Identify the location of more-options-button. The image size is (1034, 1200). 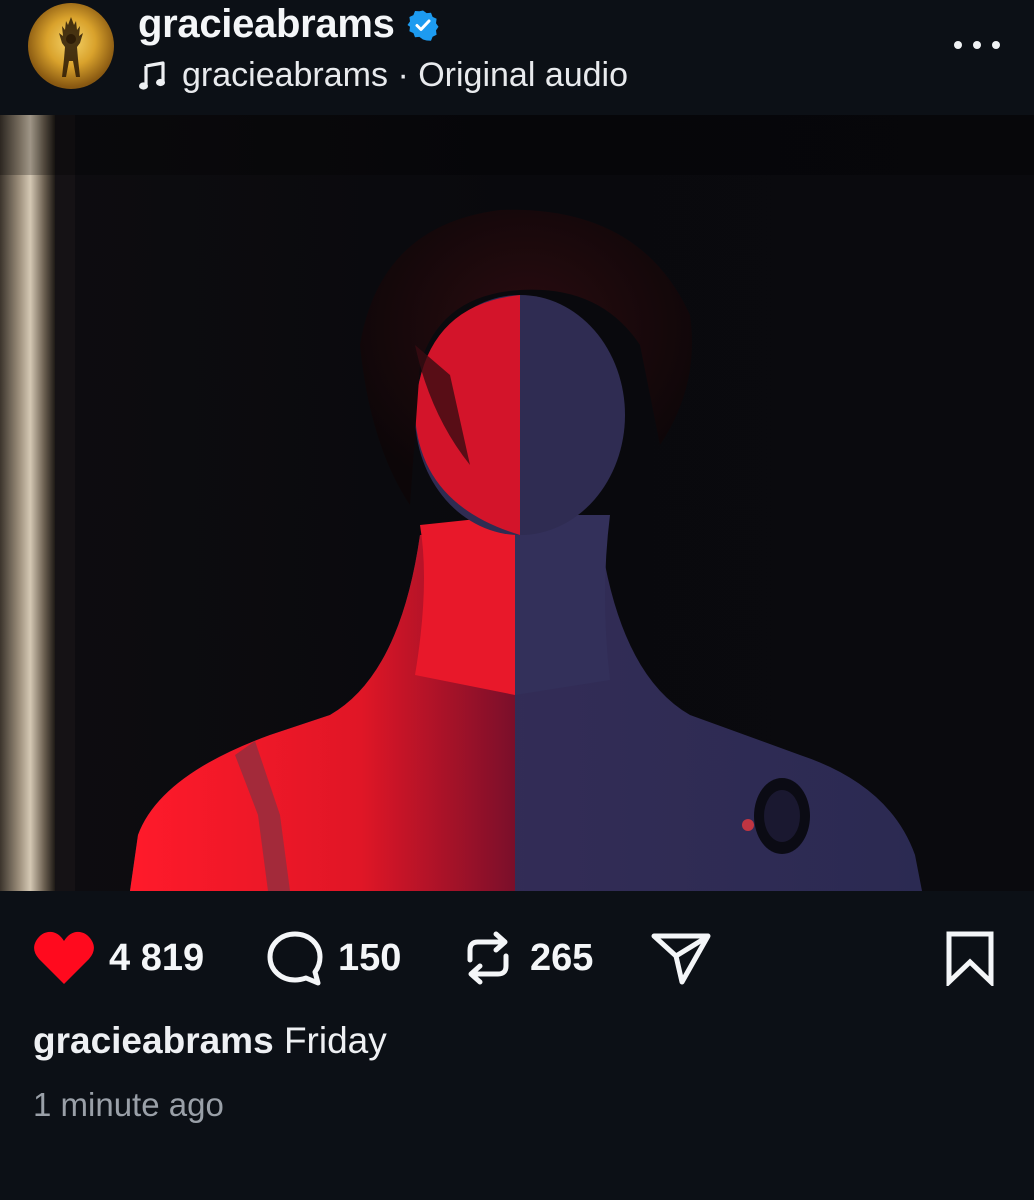
(977, 45).